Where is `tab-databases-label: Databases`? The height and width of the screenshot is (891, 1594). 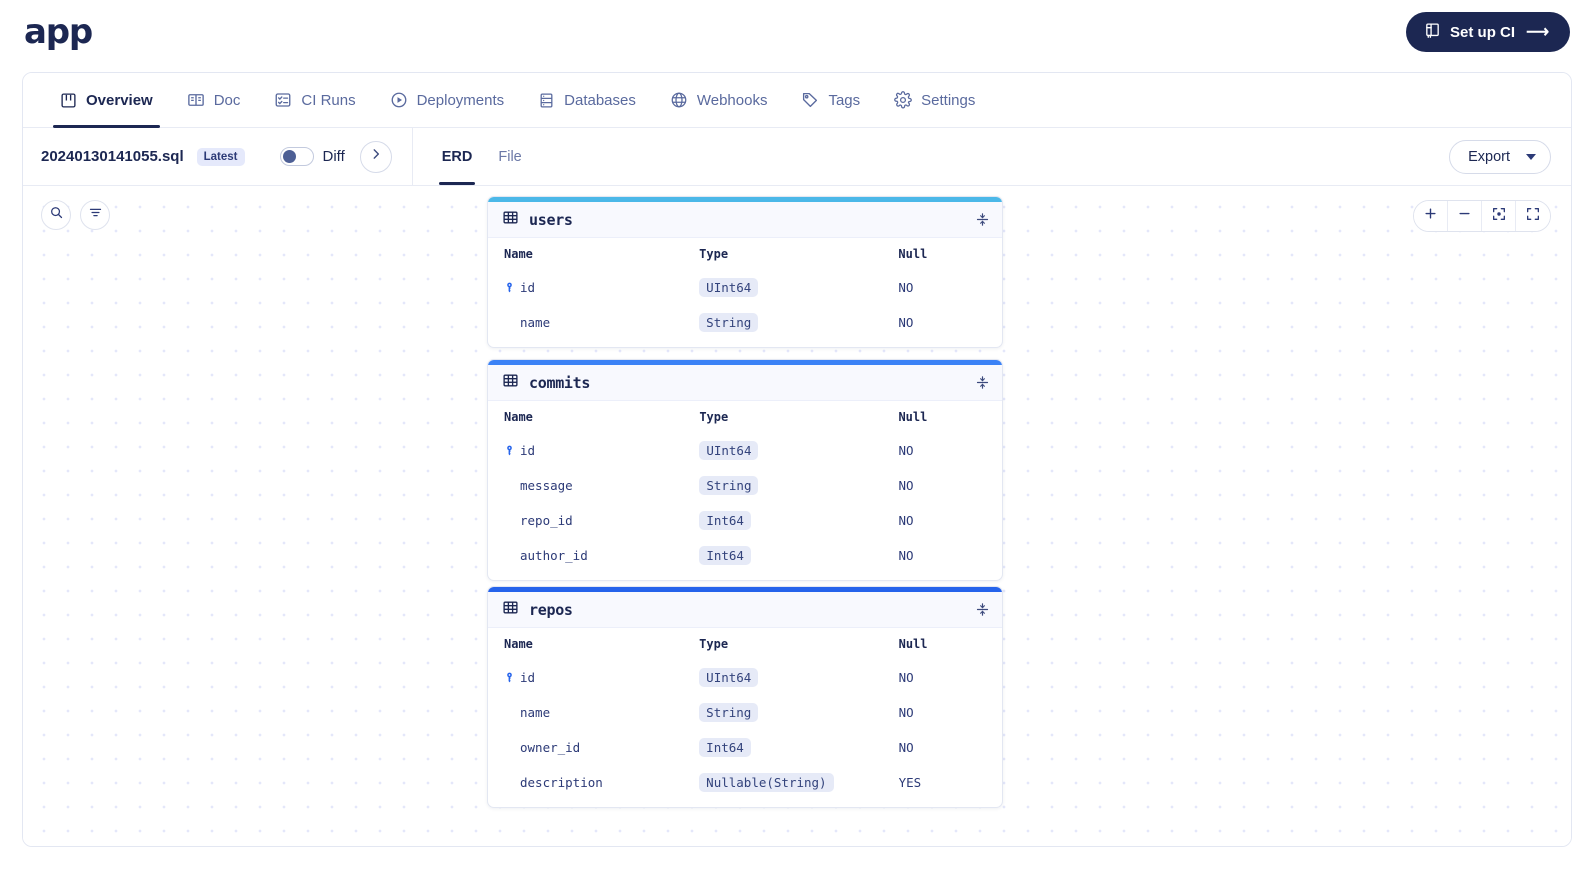
tab-databases-label: Databases is located at coordinates (600, 100).